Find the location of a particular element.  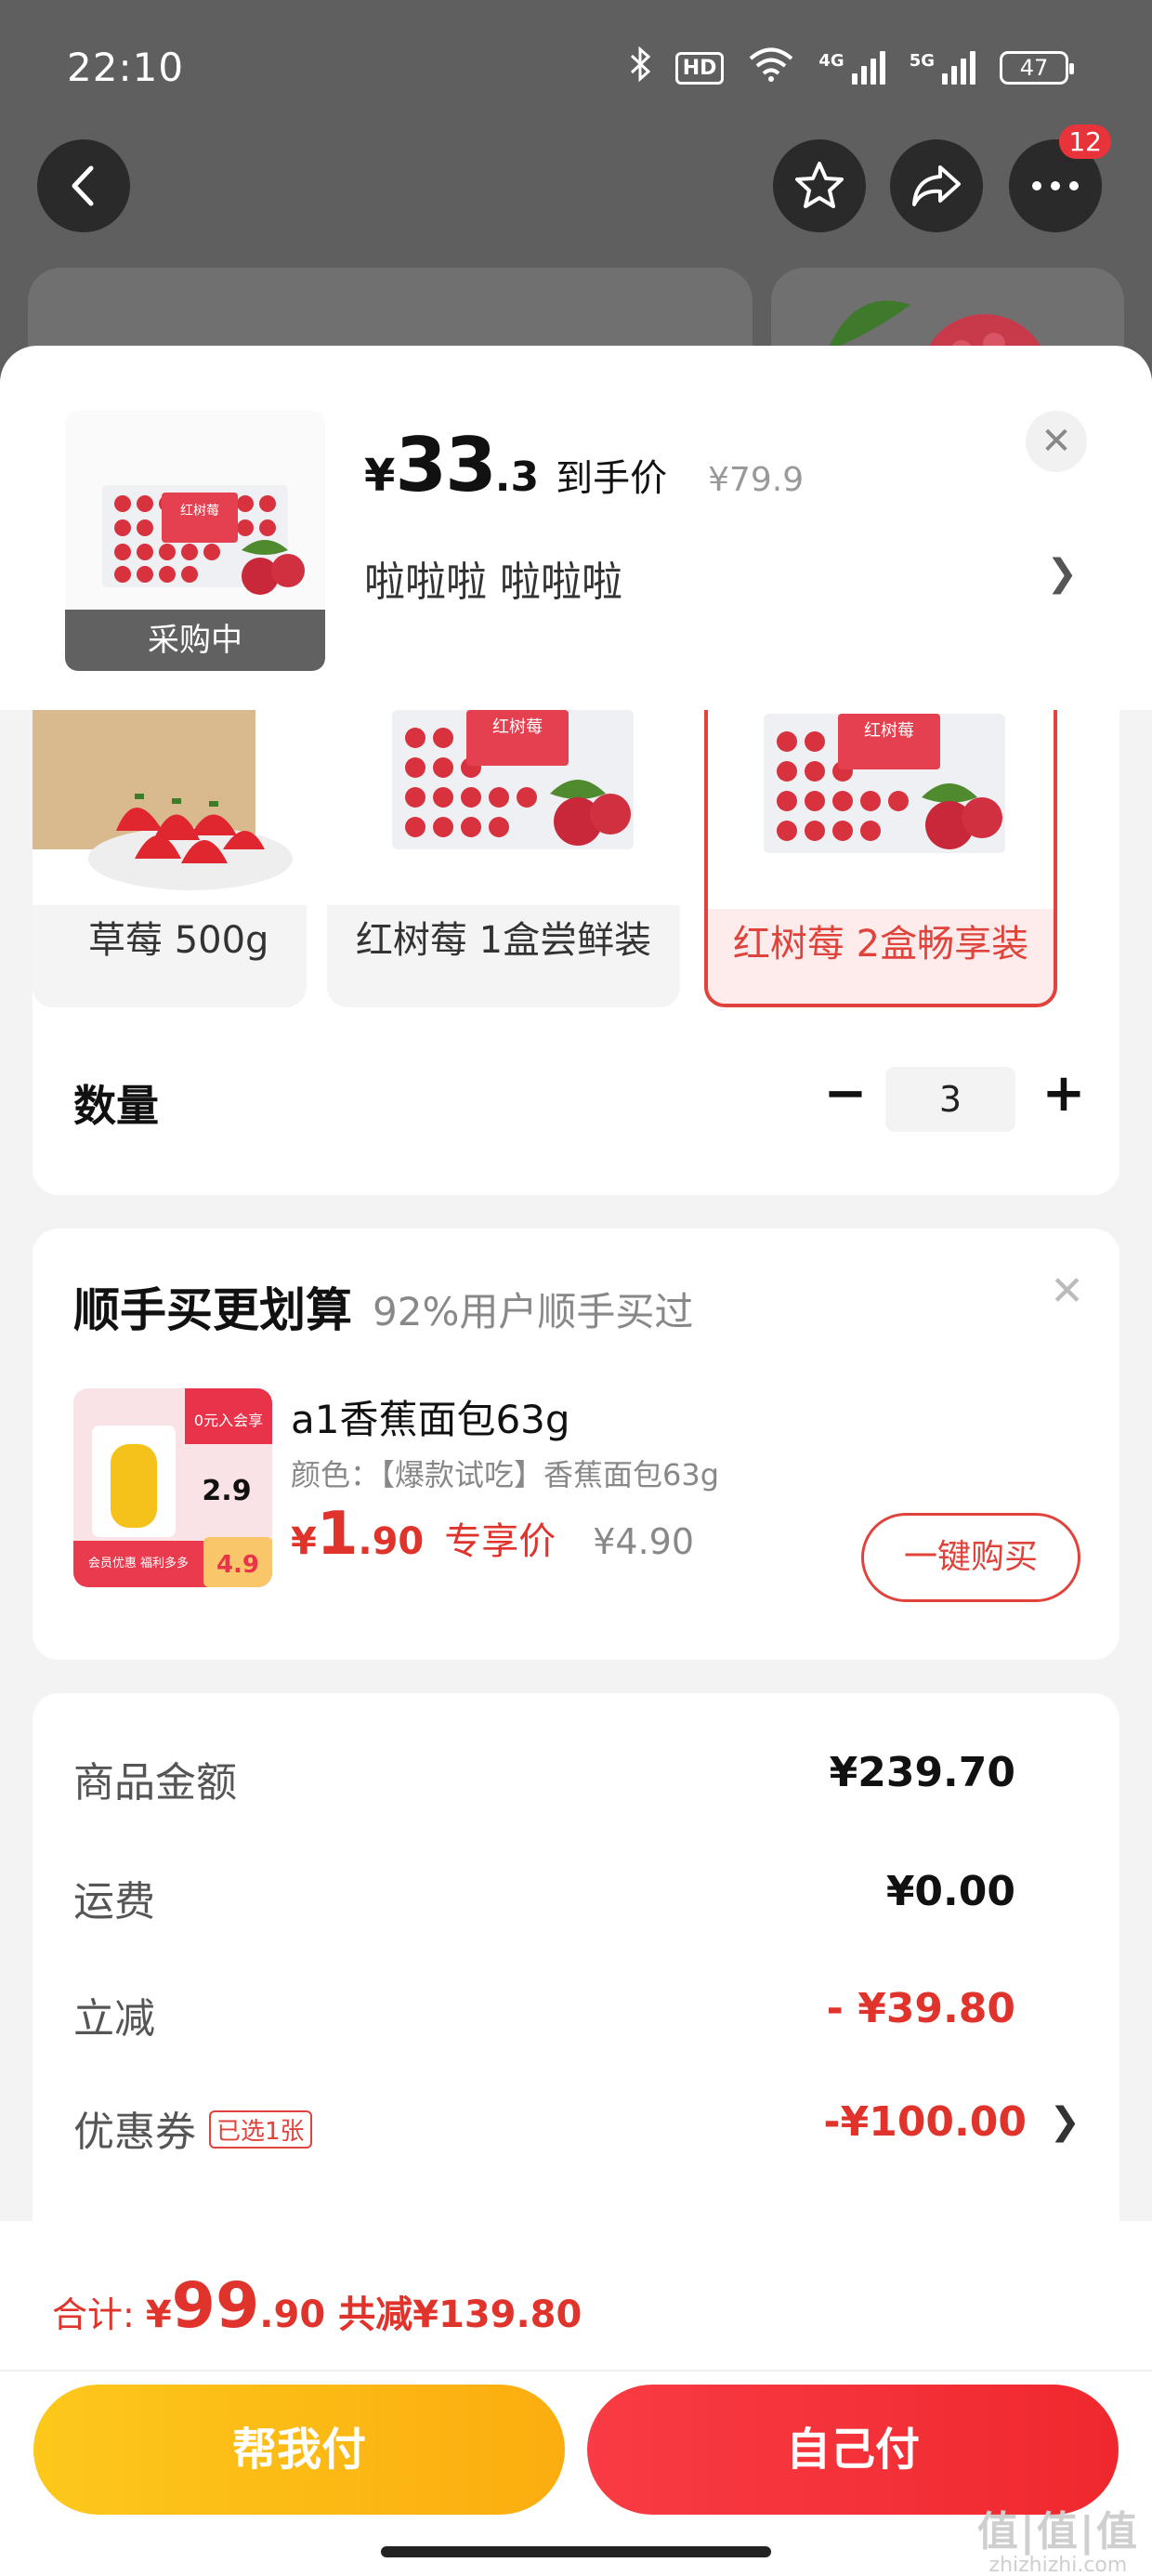

share-icon is located at coordinates (936, 185).